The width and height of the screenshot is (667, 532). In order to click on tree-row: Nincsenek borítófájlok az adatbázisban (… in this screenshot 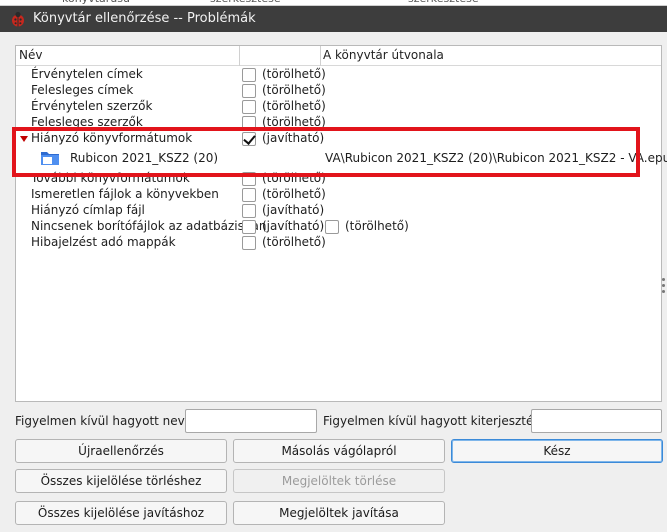, I will do `click(338, 227)`.